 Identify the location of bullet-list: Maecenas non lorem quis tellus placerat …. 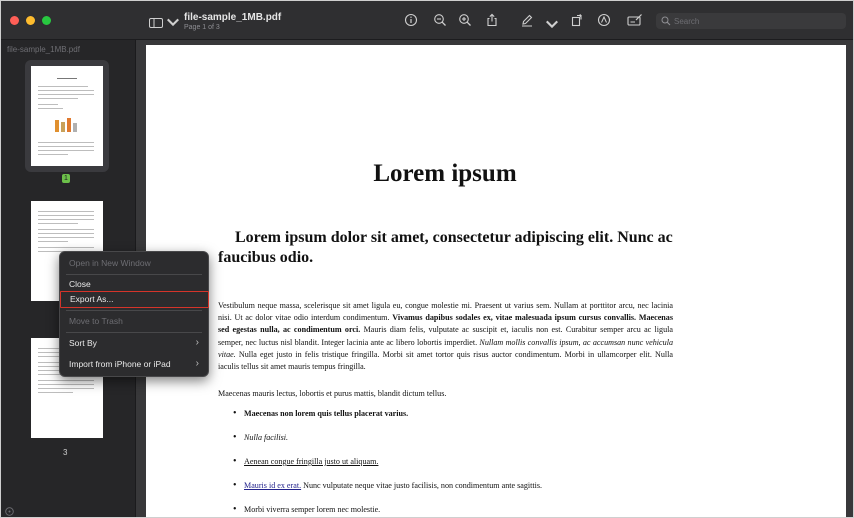
(456, 462).